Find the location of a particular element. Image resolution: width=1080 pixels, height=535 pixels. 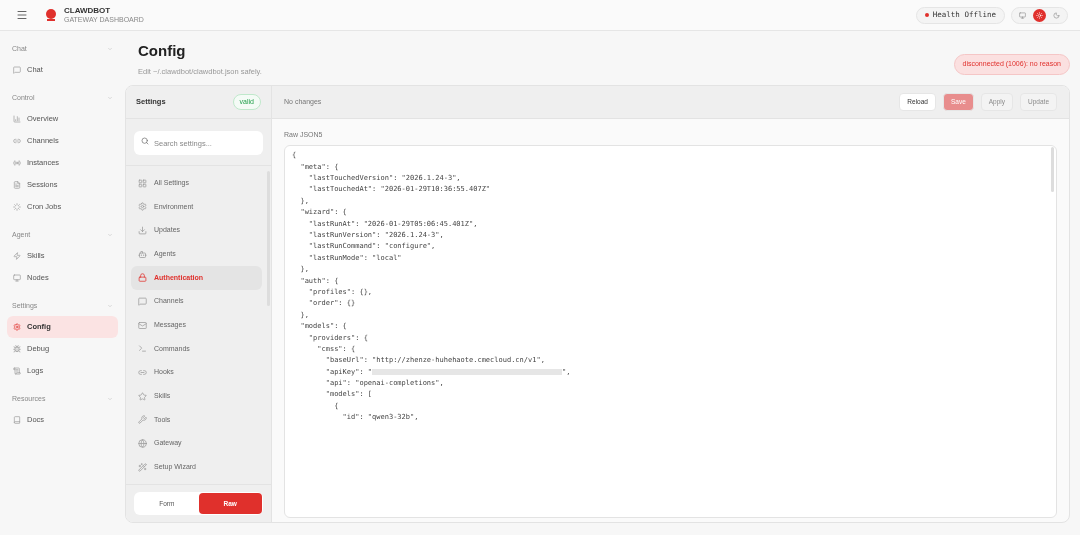

brand-title: CLAWDBOT is located at coordinates (88, 11).